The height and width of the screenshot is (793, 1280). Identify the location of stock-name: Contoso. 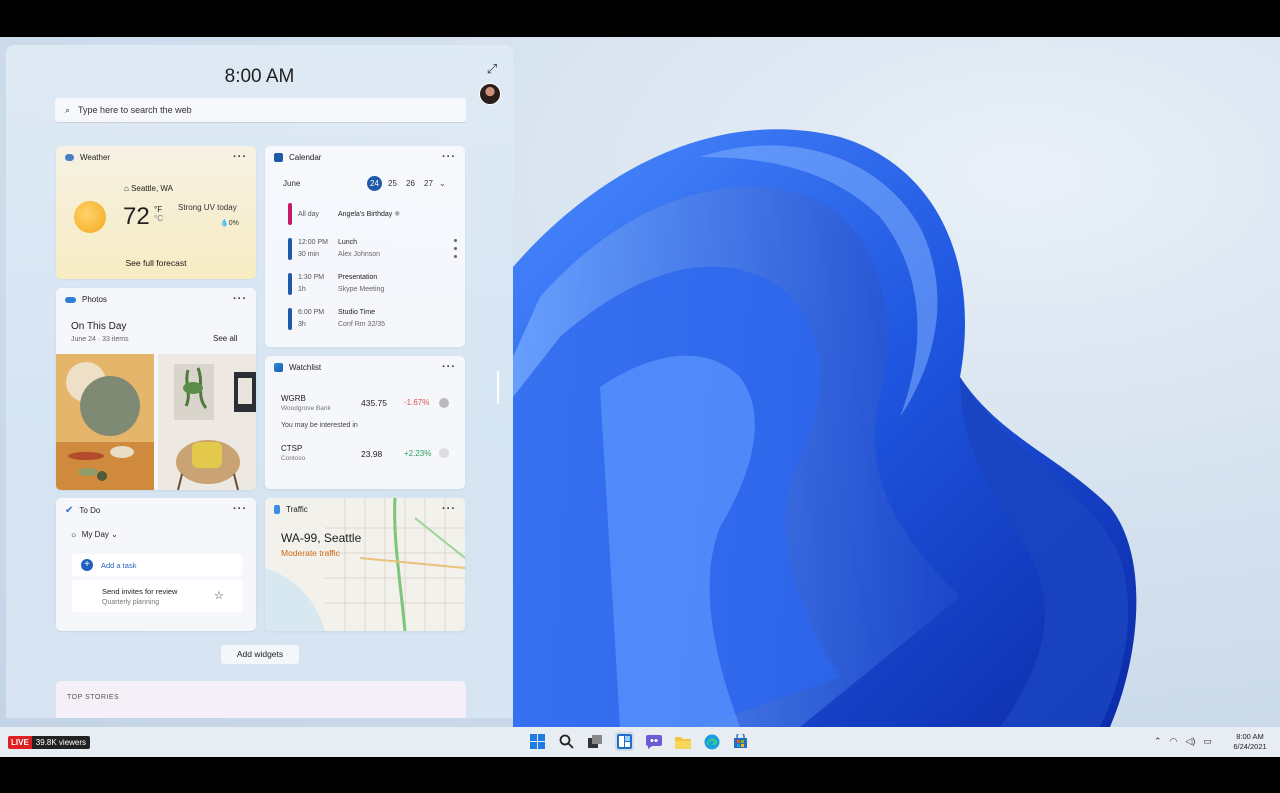
(293, 458).